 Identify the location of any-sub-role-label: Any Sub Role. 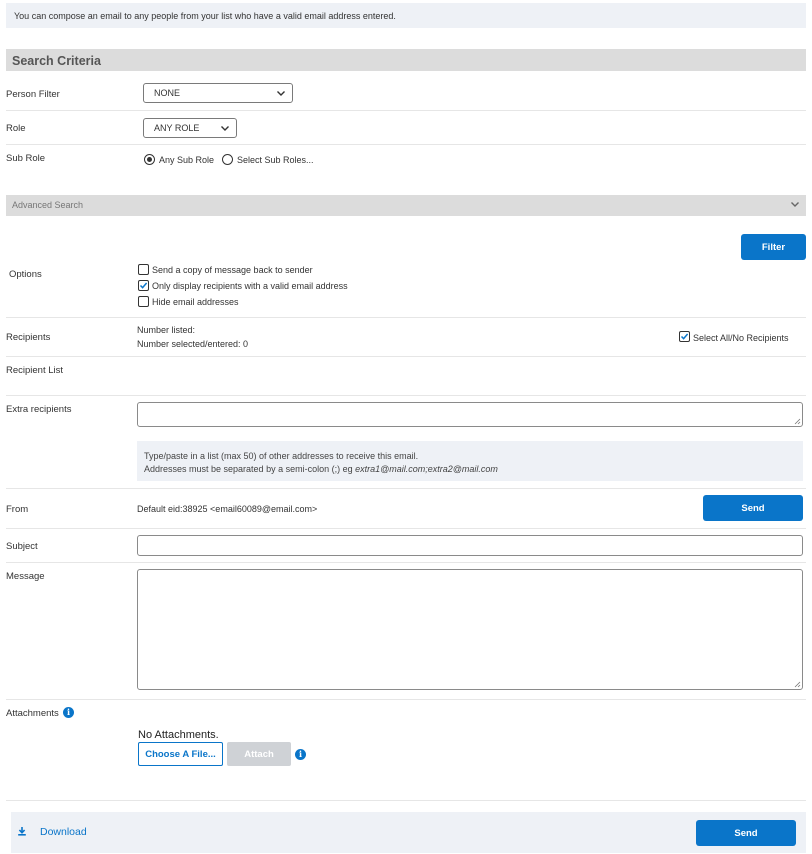
(187, 160).